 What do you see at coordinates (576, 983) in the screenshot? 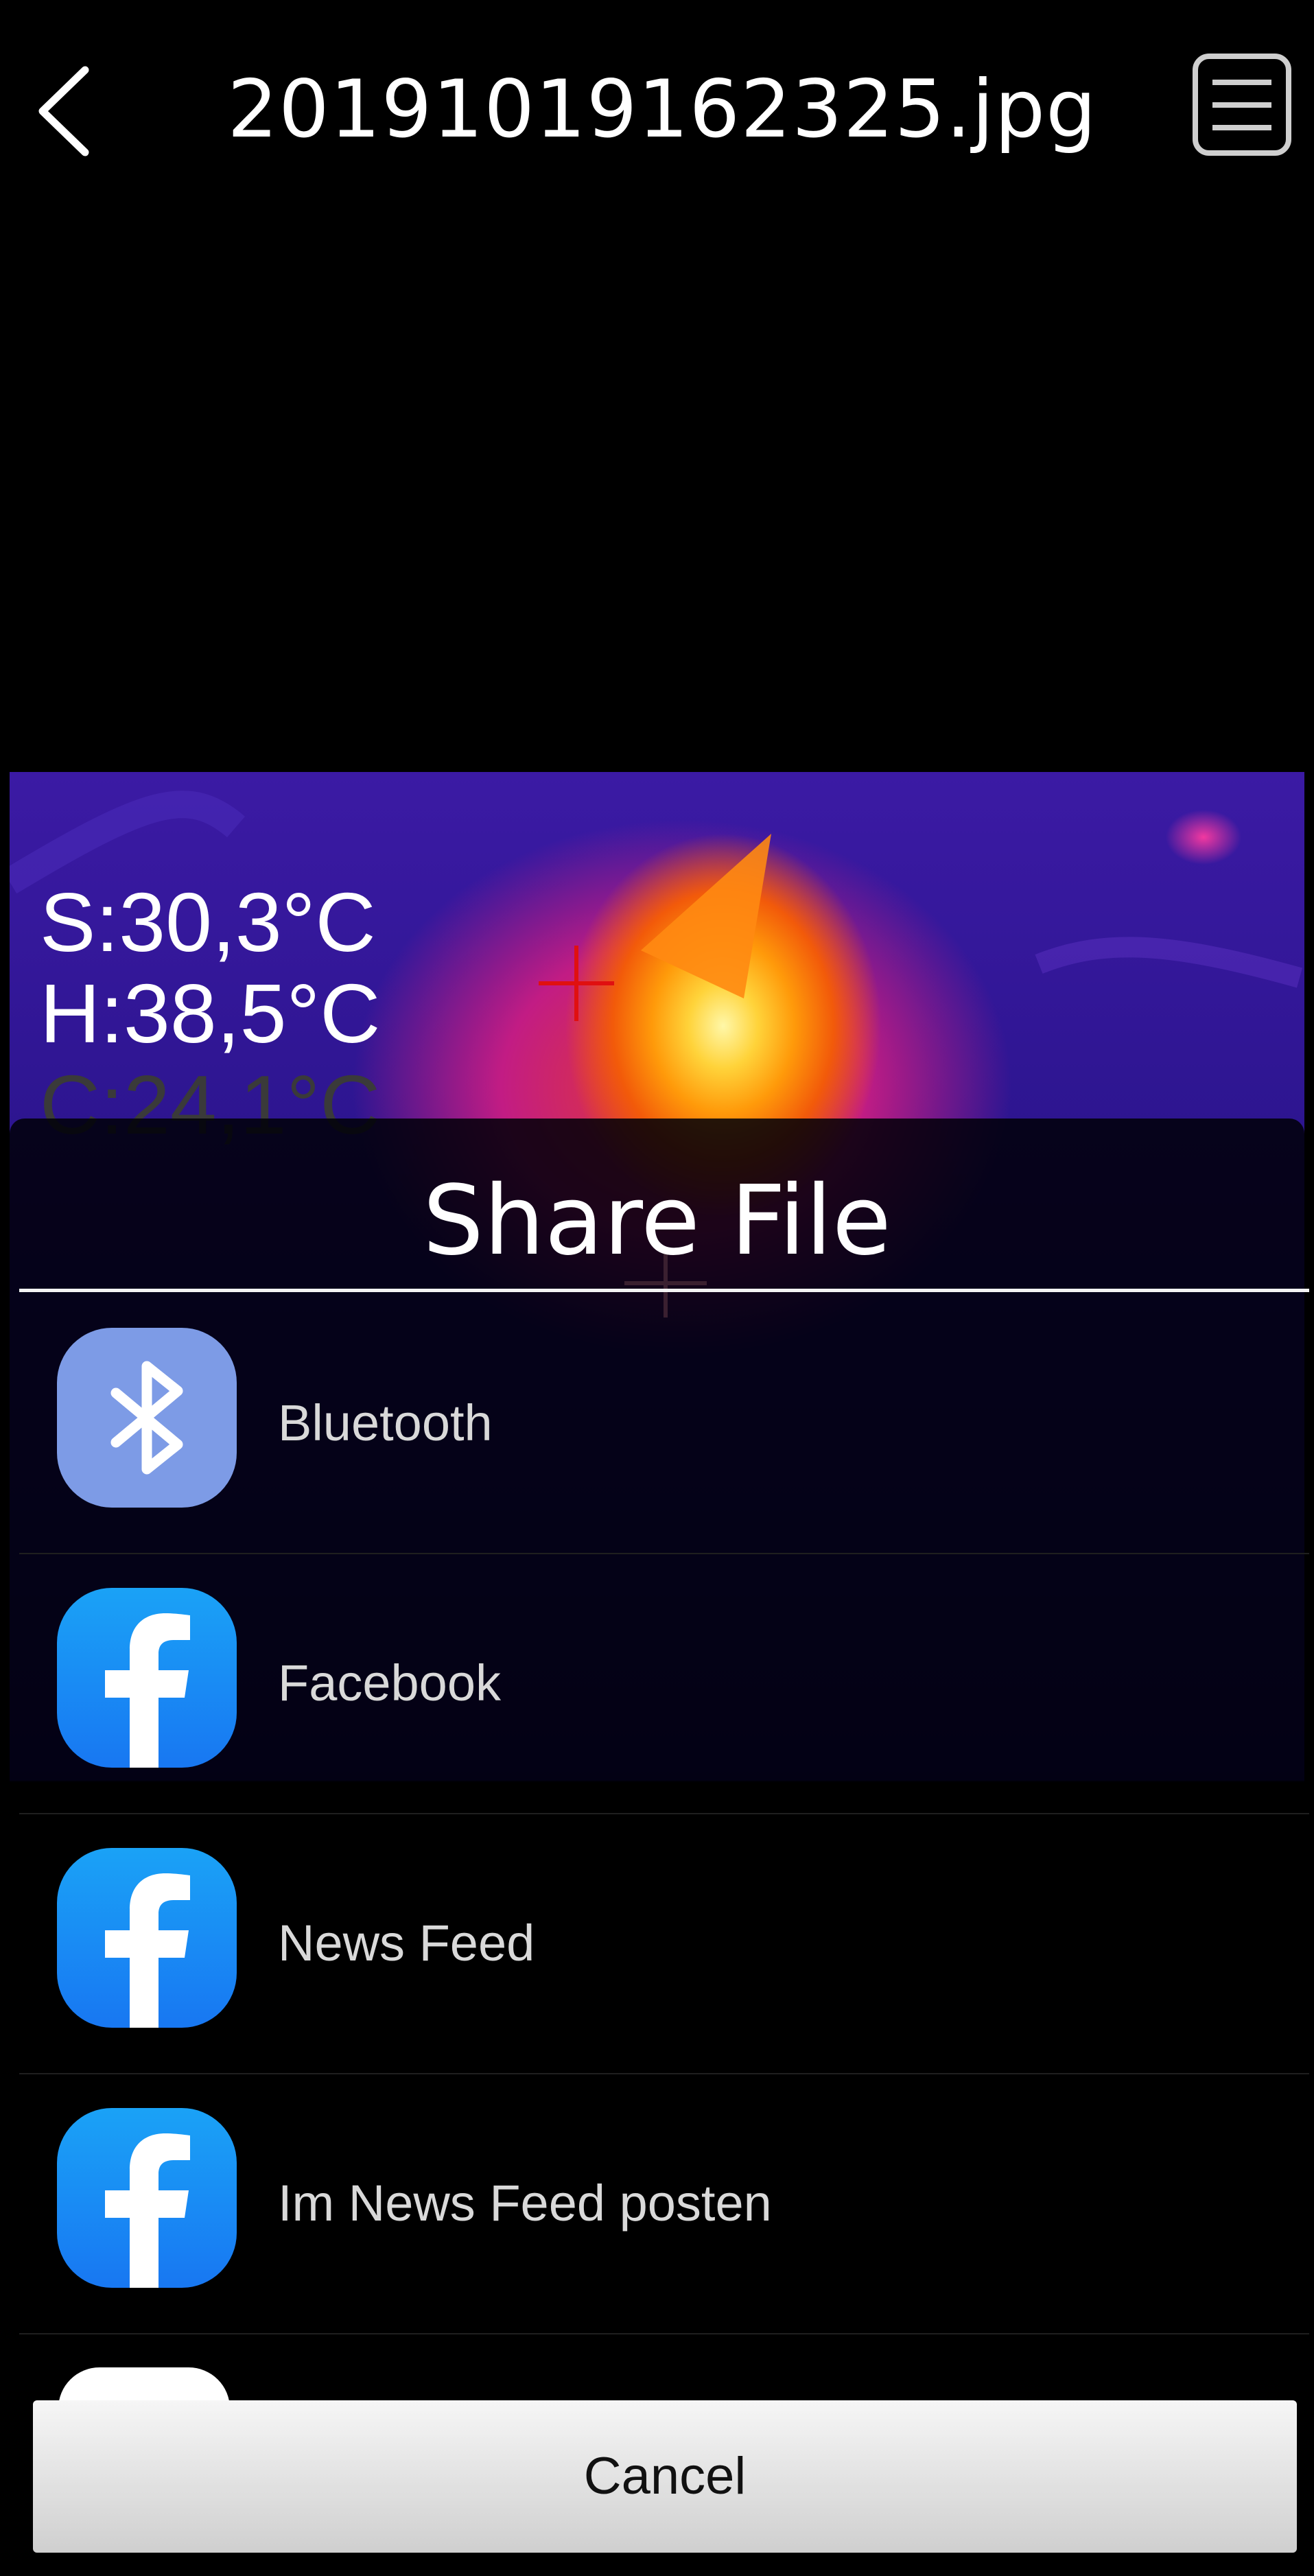
I see `hotspot-crosshair-icon` at bounding box center [576, 983].